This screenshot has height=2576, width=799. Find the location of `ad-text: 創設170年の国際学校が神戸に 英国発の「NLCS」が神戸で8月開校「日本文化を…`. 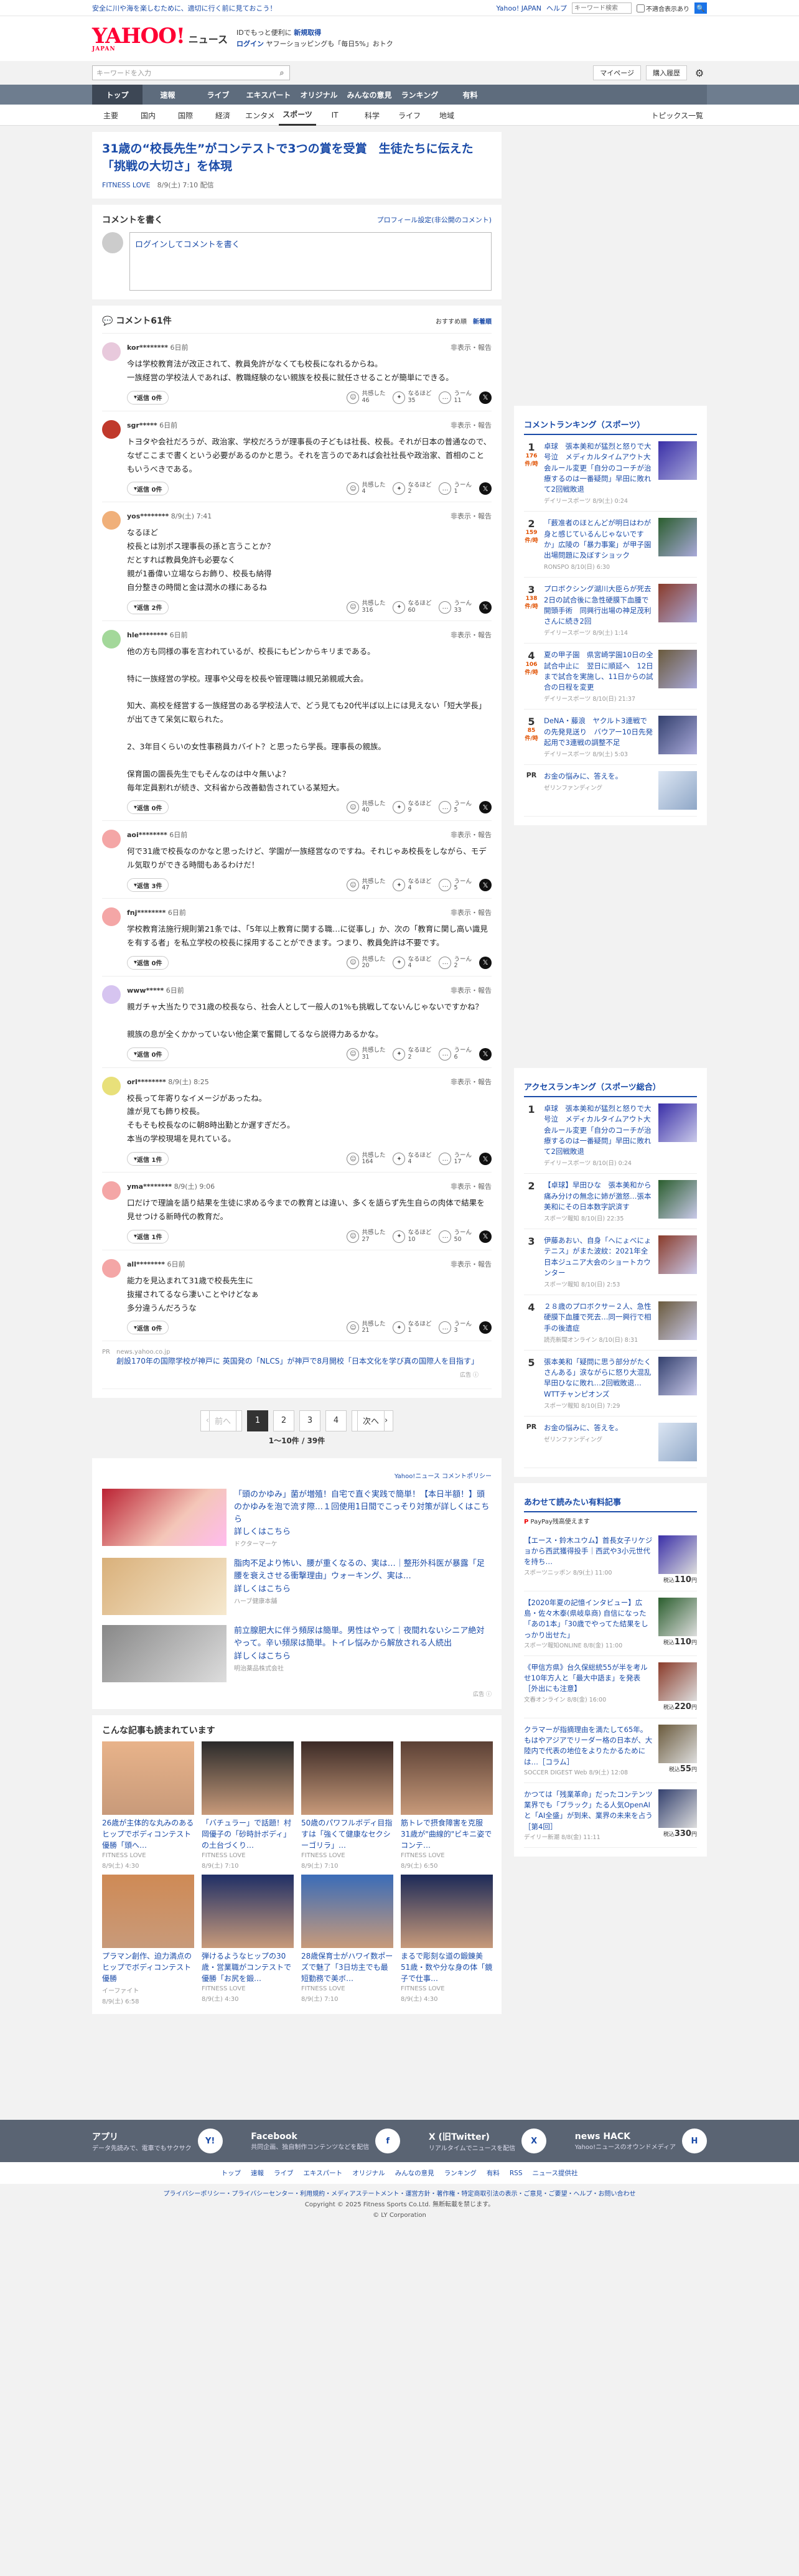

ad-text: 創設170年の国際学校が神戸に 英国発の「NLCS」が神戸で8月開校「日本文化を… is located at coordinates (297, 1361).